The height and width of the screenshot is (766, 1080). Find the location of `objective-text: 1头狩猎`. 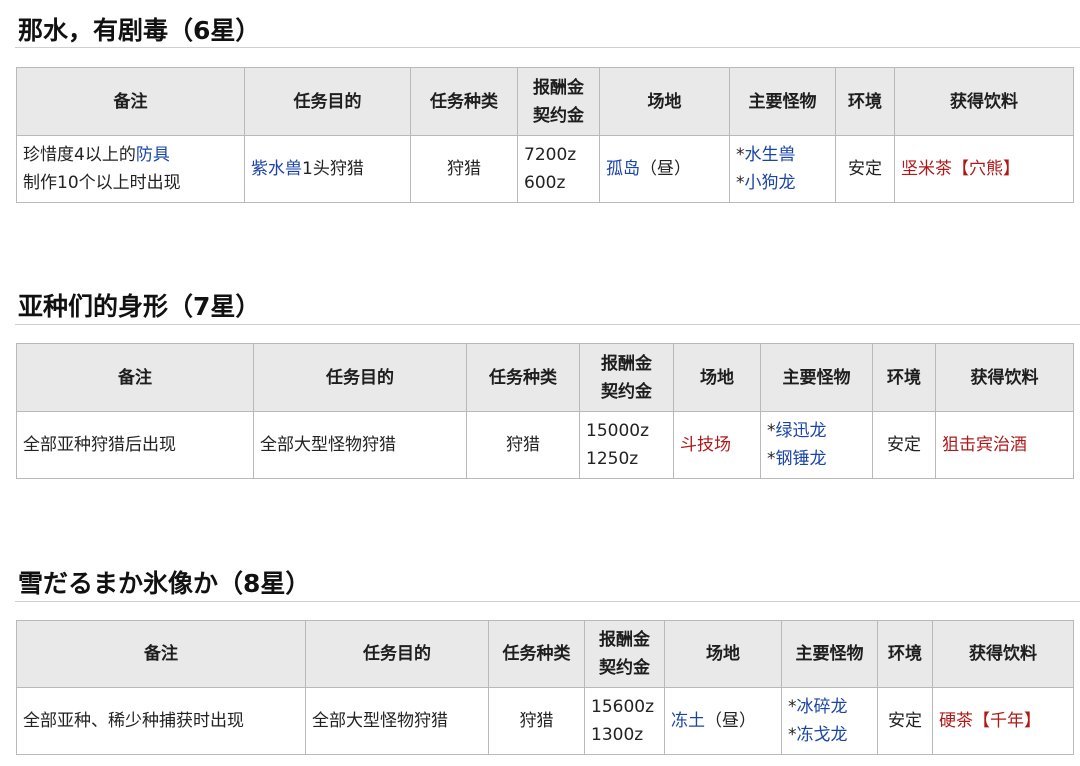

objective-text: 1头狩猎 is located at coordinates (333, 169).